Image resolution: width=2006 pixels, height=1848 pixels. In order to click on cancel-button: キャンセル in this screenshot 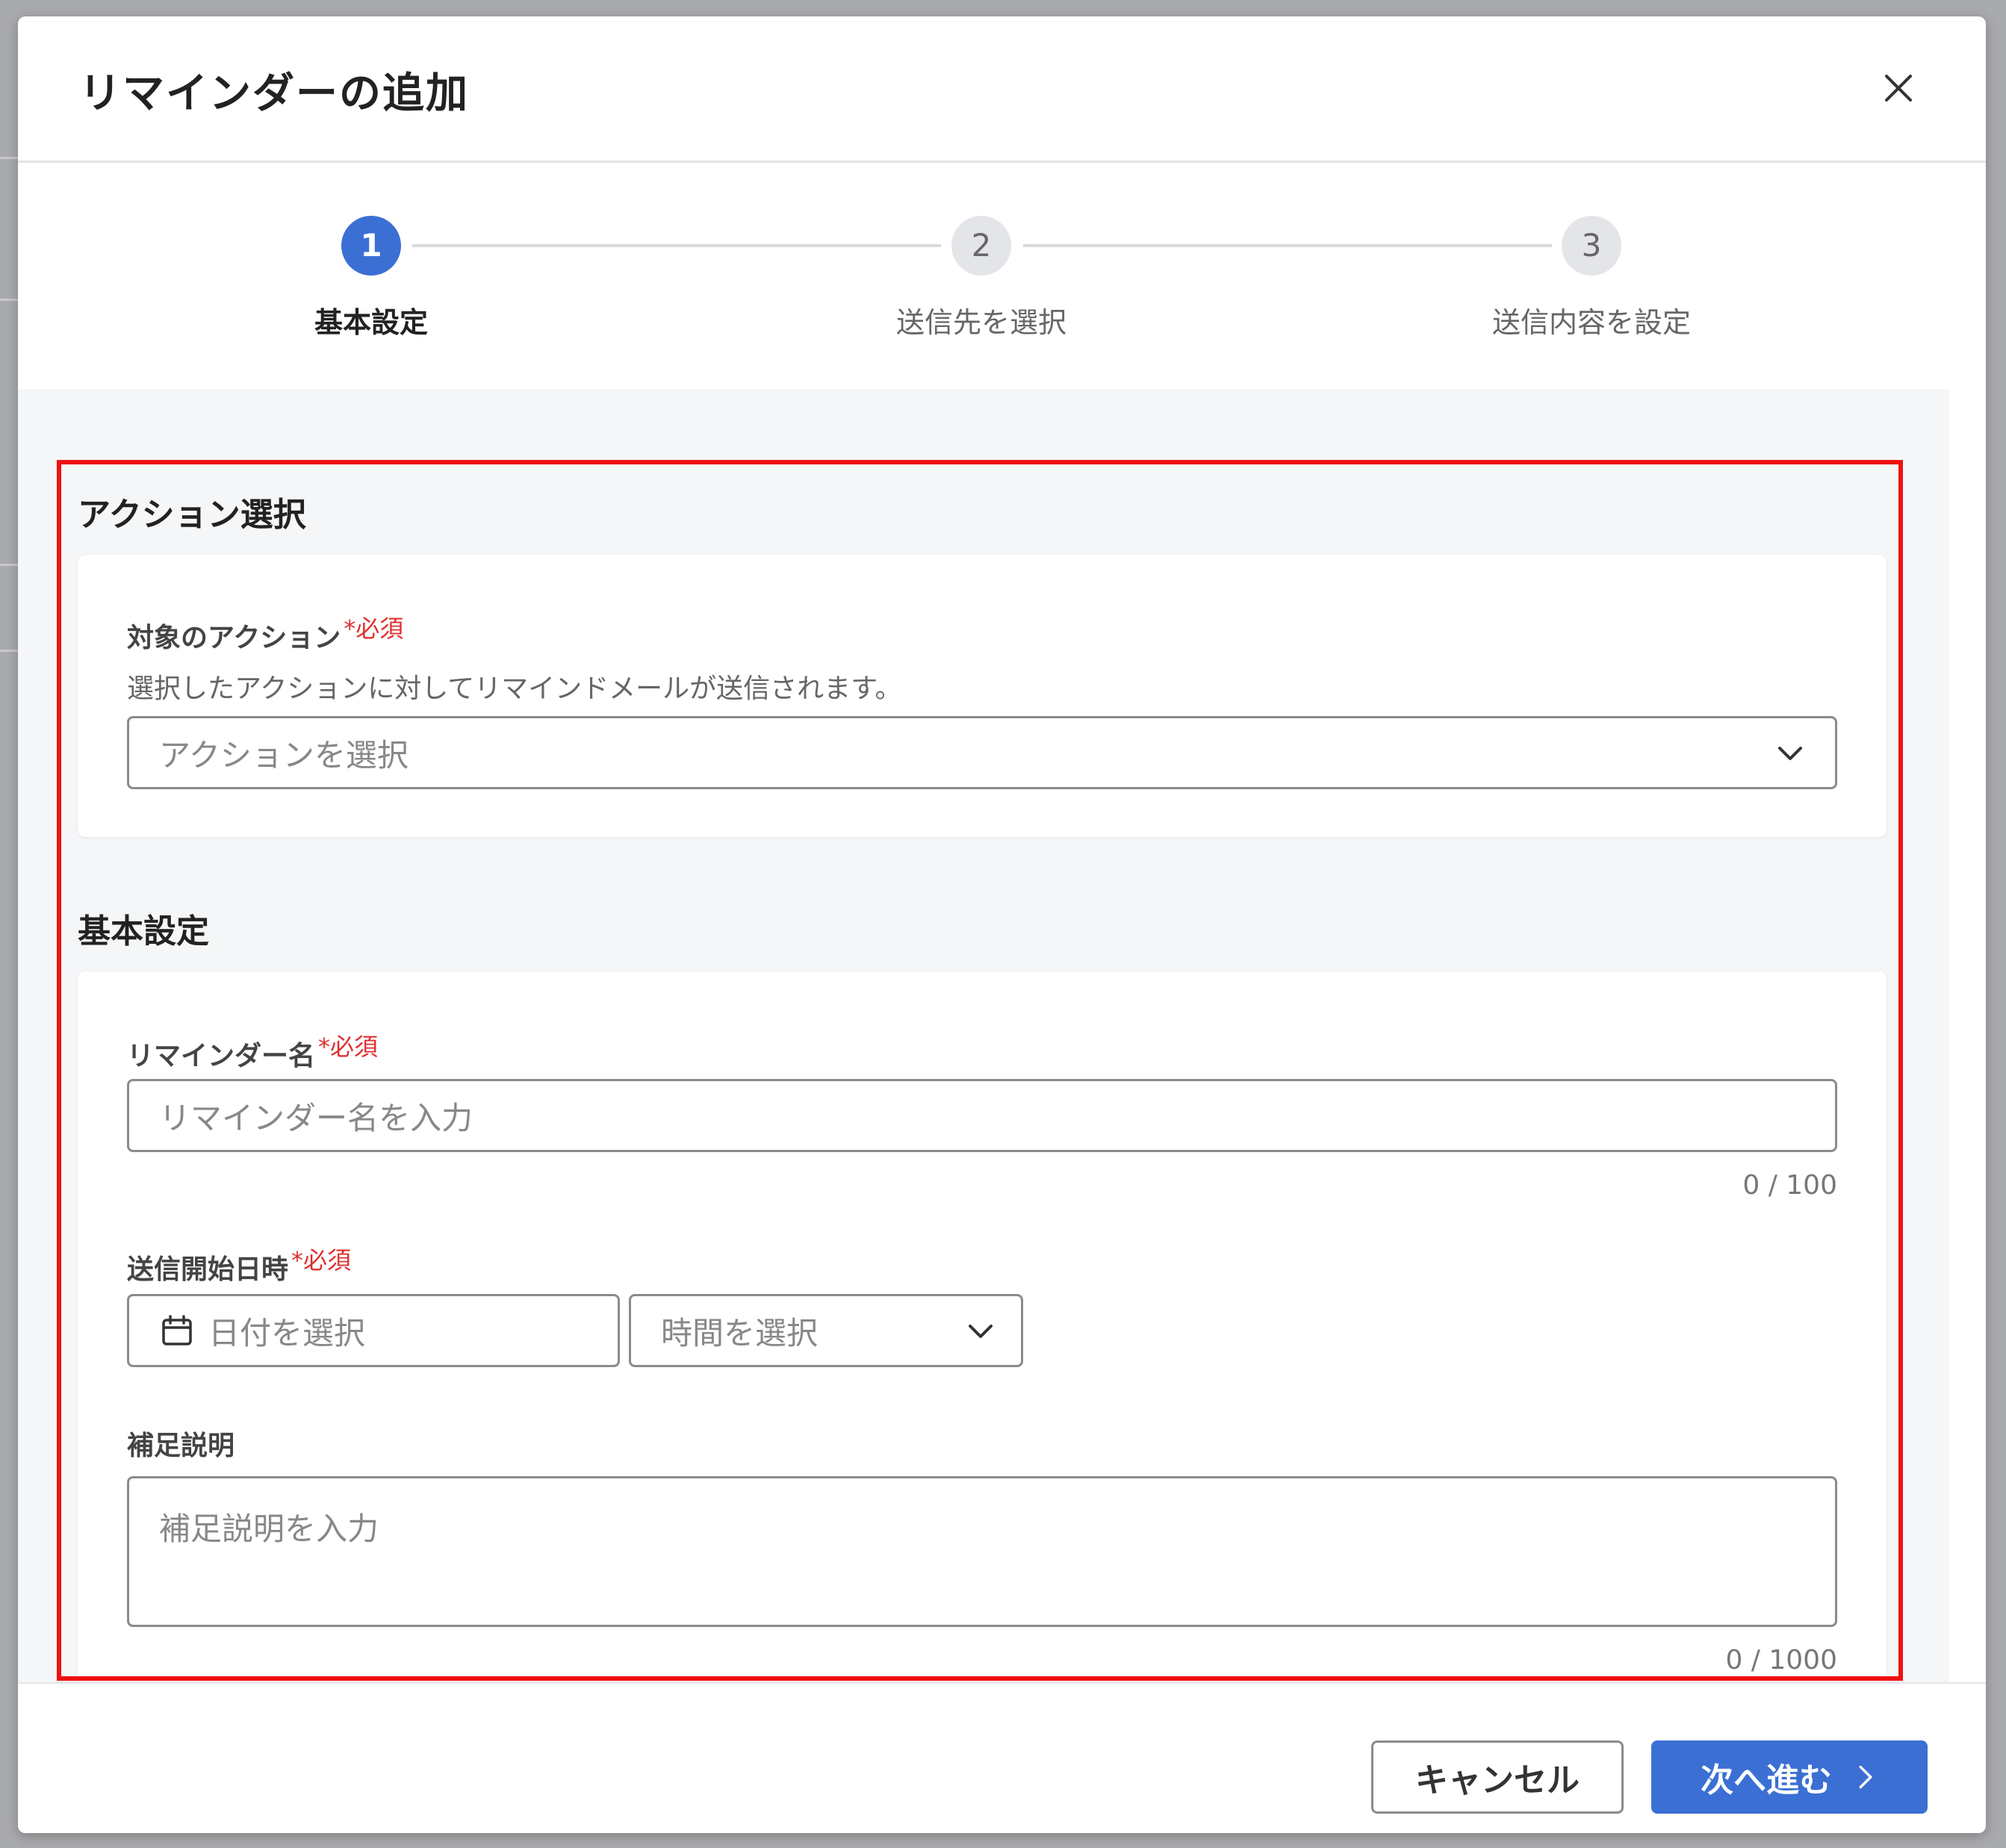, I will do `click(1497, 1777)`.